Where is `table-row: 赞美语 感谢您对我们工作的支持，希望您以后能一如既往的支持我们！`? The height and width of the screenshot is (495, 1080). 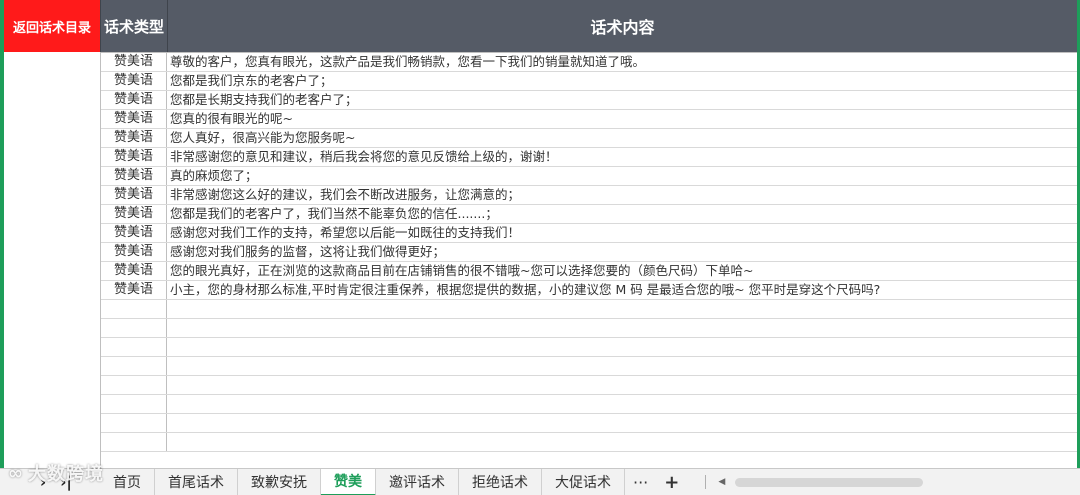 table-row: 赞美语 感谢您对我们工作的支持，希望您以后能一如既往的支持我们！ is located at coordinates (589, 233).